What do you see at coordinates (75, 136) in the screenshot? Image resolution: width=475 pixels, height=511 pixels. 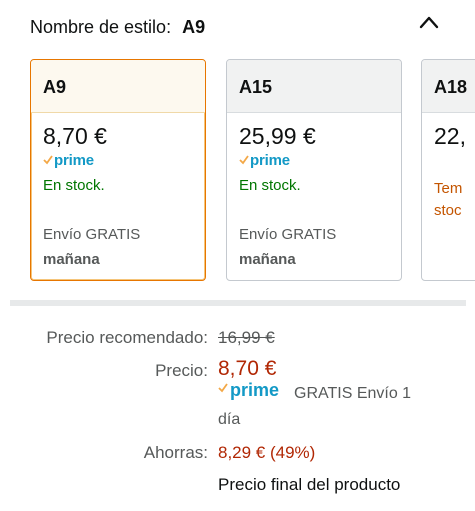 I see `option-price: 8,70 €` at bounding box center [75, 136].